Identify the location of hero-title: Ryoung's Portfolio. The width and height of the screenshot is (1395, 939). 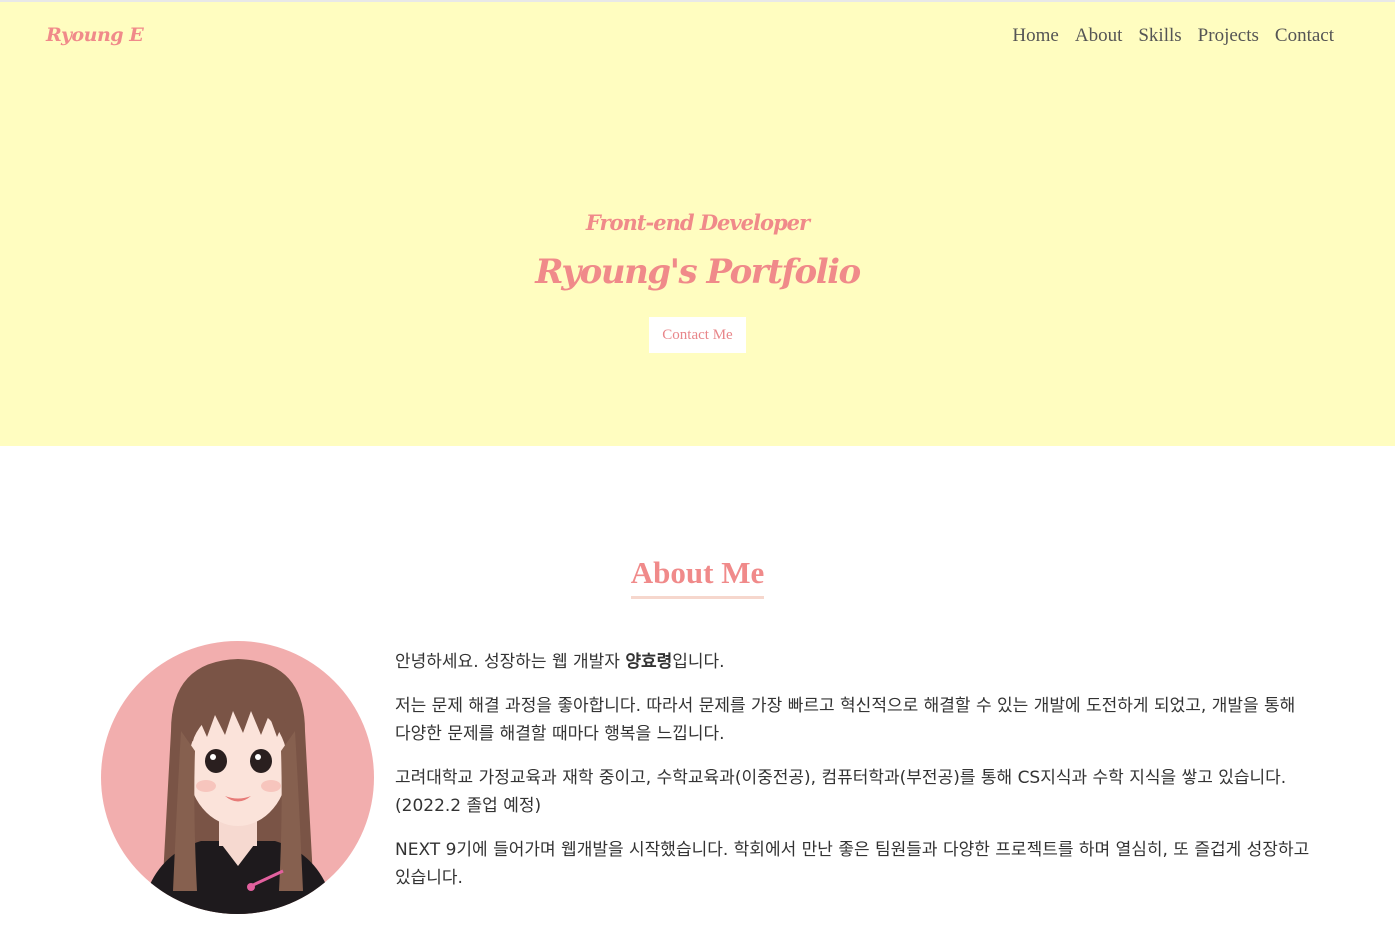
(698, 272).